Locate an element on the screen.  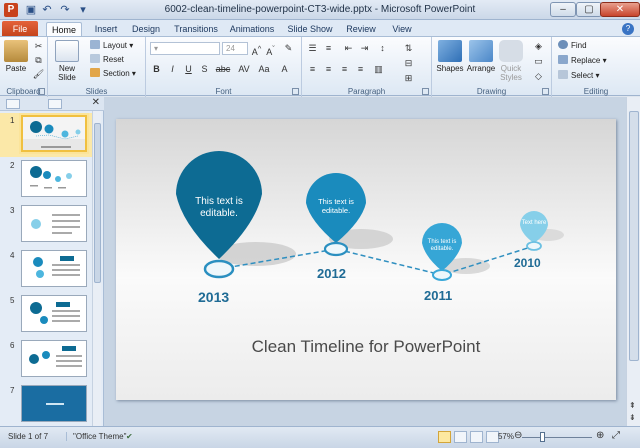
align-center-icon: ≡ is located at coordinates (328, 69).